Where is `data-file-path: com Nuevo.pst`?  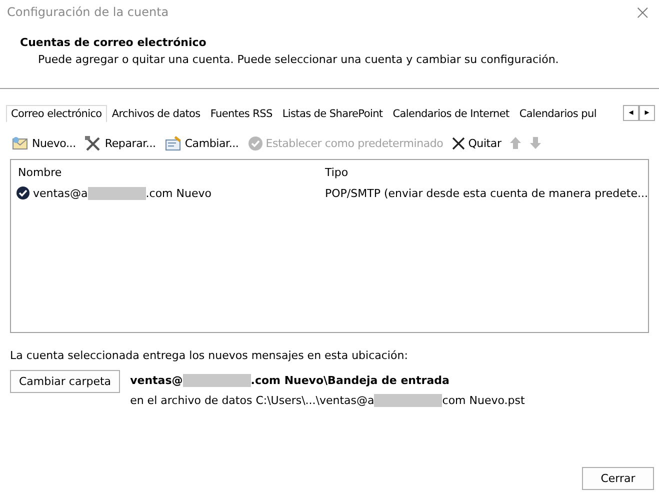 data-file-path: com Nuevo.pst is located at coordinates (483, 400).